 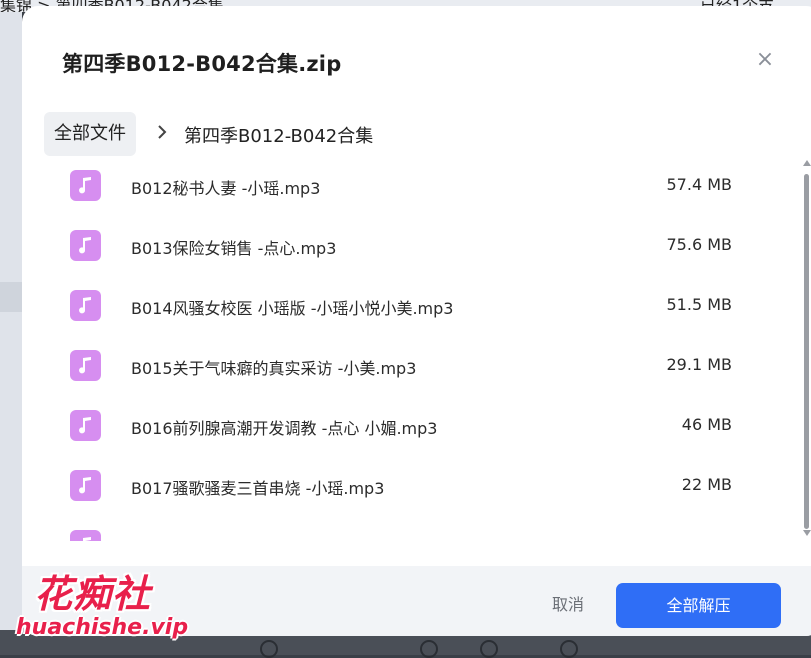 I want to click on file-name: B016前列腺高潮开发调教 -点心 小媚.mp3, so click(x=284, y=428).